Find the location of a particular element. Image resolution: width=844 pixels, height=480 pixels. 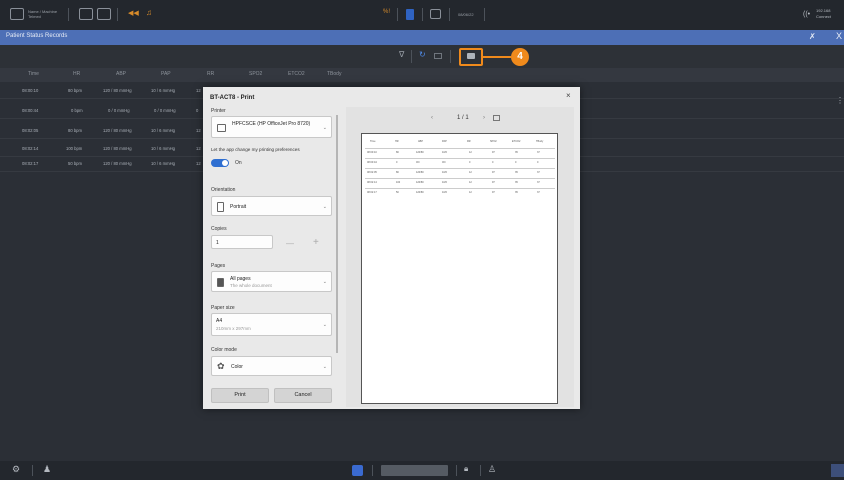

hr-cell: 100 bpm is located at coordinates (74, 148).